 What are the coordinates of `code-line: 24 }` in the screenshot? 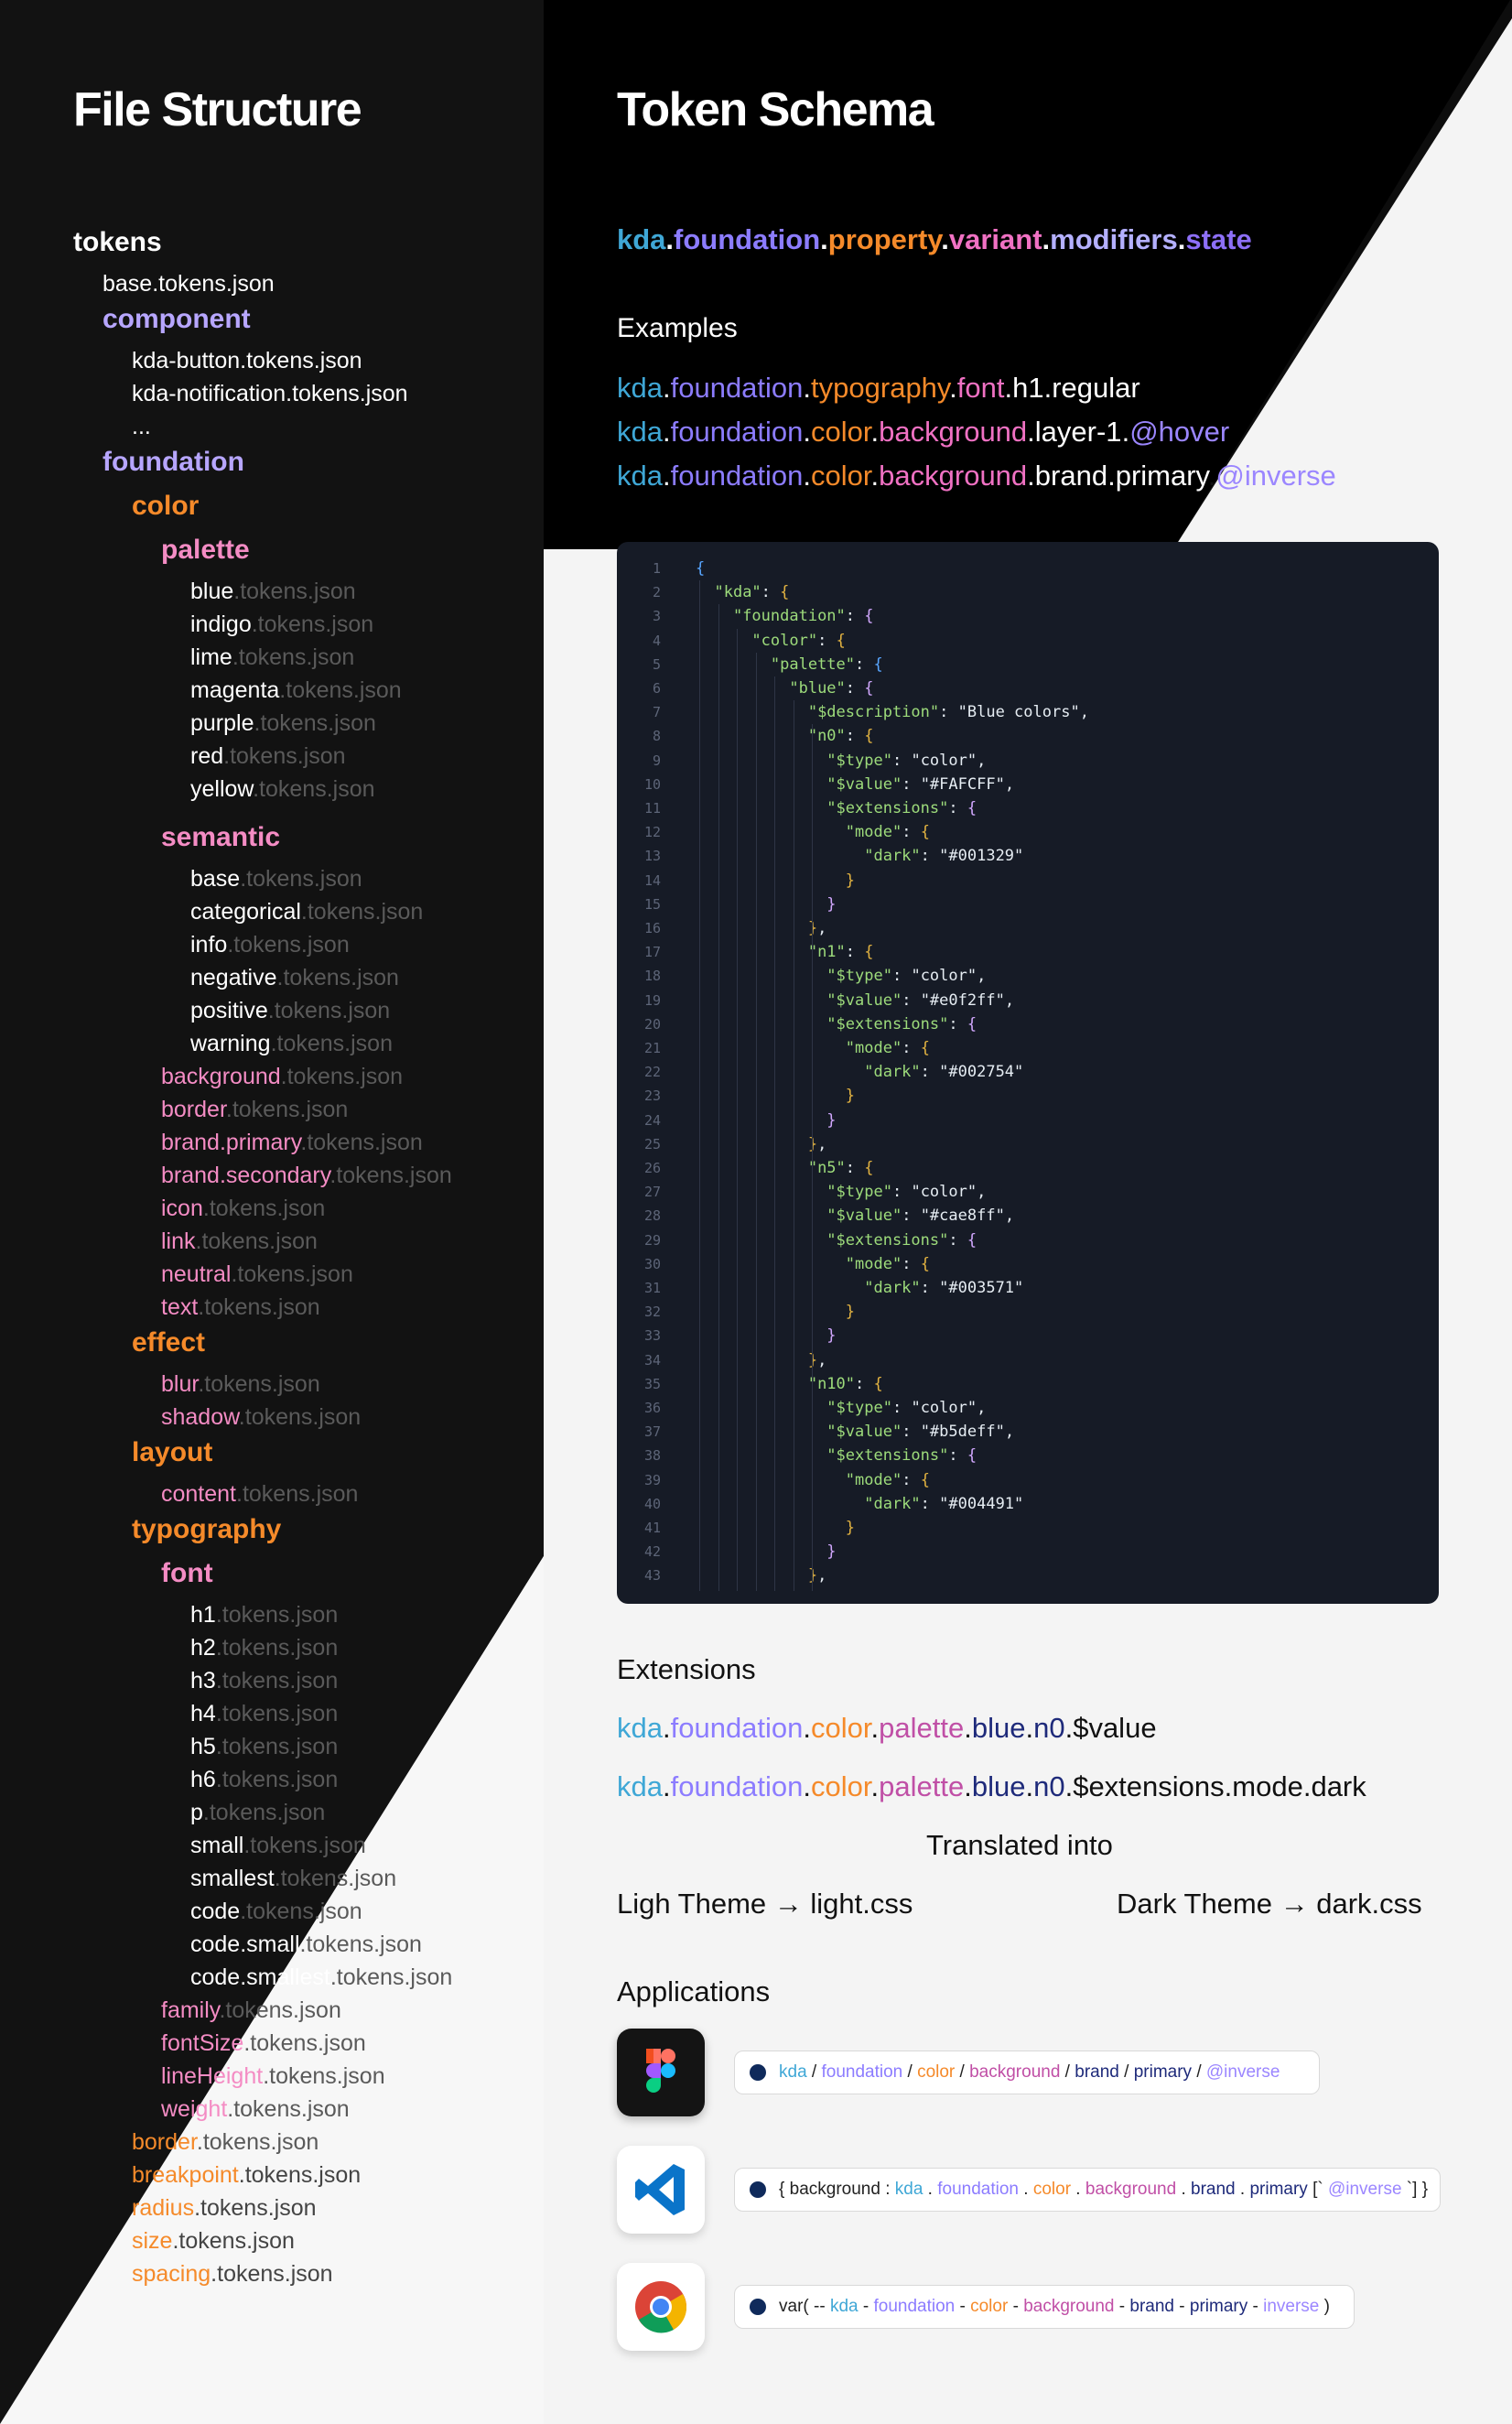 It's located at (740, 1120).